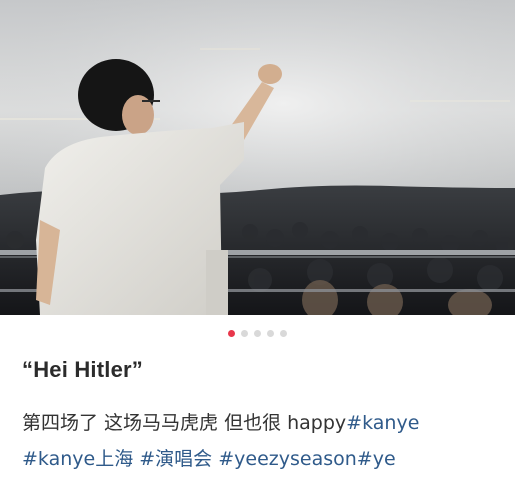  I want to click on post-title: “Hei Hitler”, so click(82, 369).